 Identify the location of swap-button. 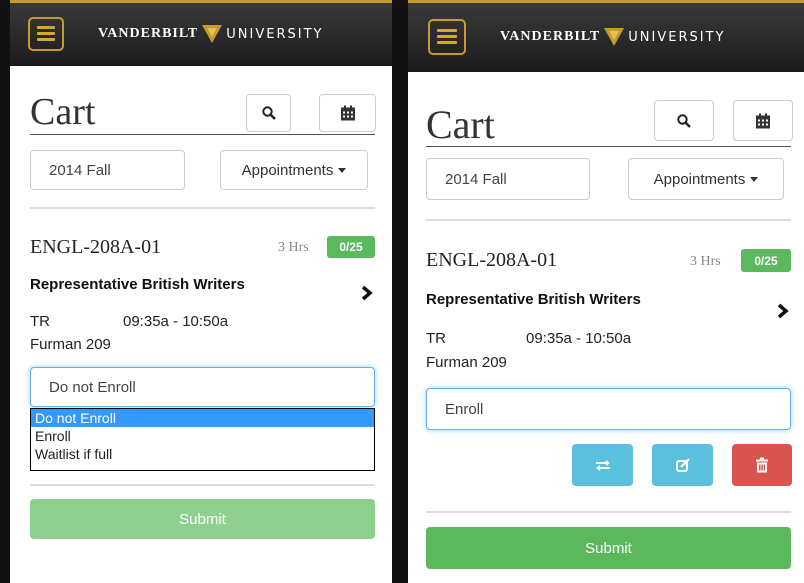
(602, 465).